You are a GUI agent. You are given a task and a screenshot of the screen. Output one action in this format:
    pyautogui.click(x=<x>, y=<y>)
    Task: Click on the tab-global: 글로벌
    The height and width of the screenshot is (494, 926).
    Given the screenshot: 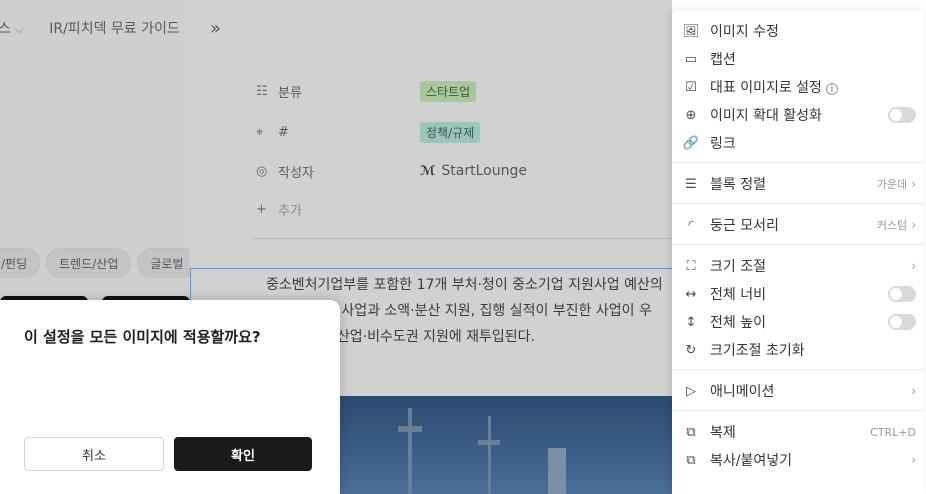 What is the action you would take?
    pyautogui.click(x=163, y=263)
    